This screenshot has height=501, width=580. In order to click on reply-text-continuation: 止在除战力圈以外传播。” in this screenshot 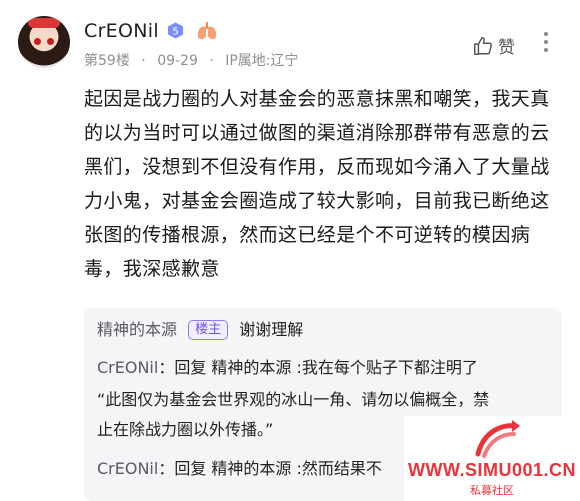, I will do `click(185, 430)`.